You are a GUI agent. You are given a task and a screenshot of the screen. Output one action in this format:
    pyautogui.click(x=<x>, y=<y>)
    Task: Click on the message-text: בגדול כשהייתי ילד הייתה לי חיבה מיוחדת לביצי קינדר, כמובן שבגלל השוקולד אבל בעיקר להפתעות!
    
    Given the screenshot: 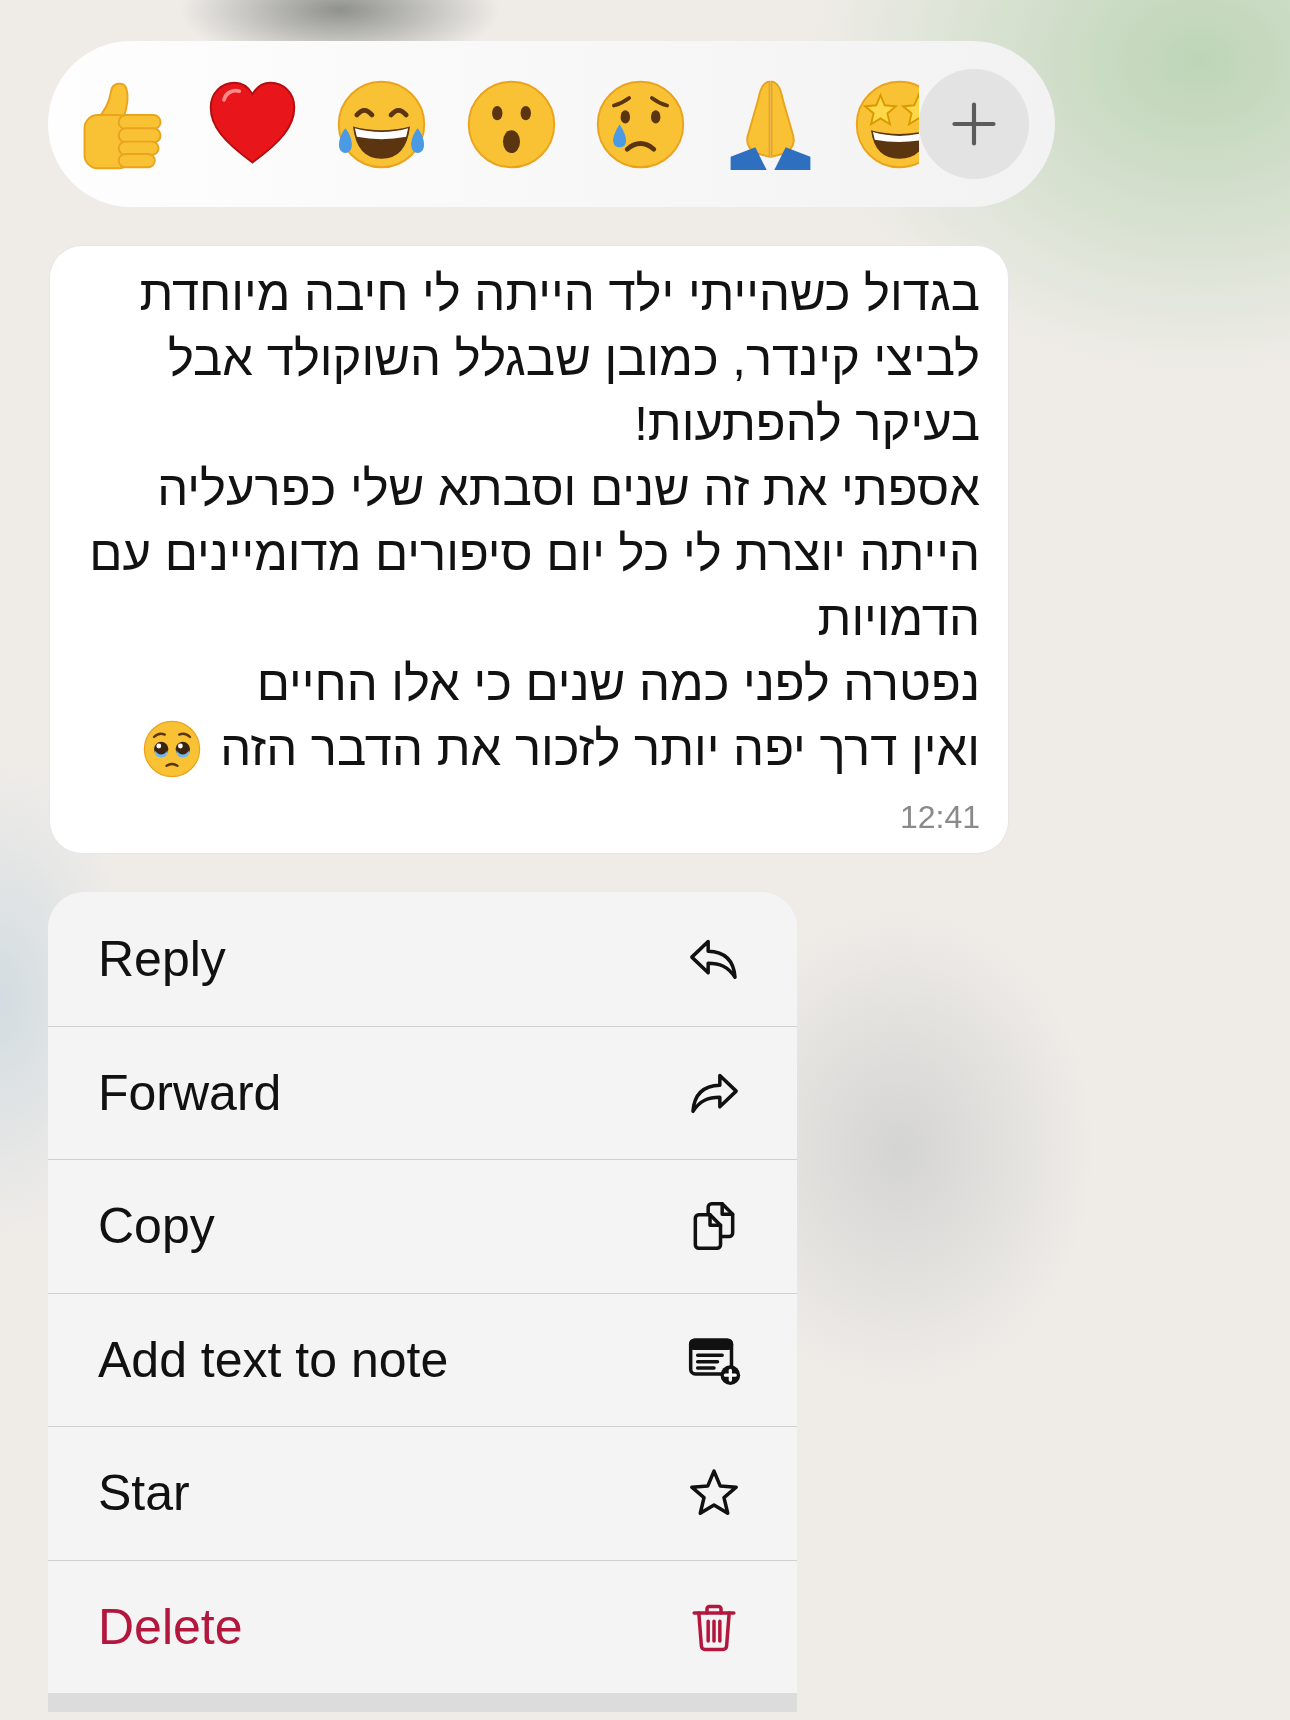 What is the action you would take?
    pyautogui.click(x=559, y=358)
    